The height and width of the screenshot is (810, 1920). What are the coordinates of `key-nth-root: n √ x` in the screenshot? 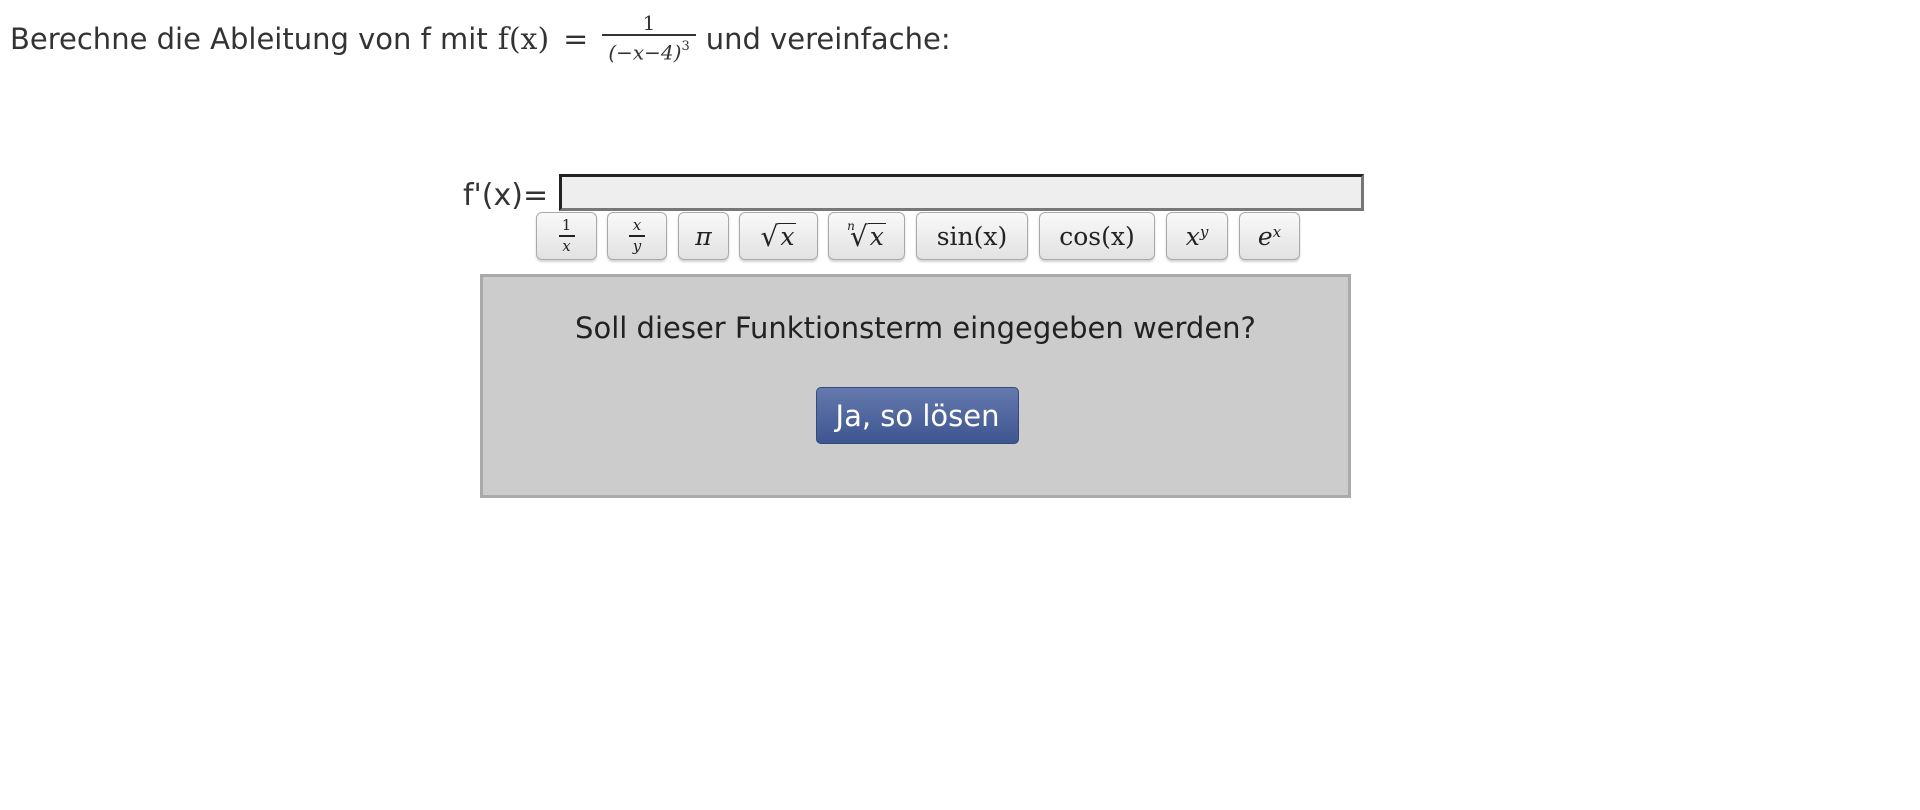 It's located at (866, 236).